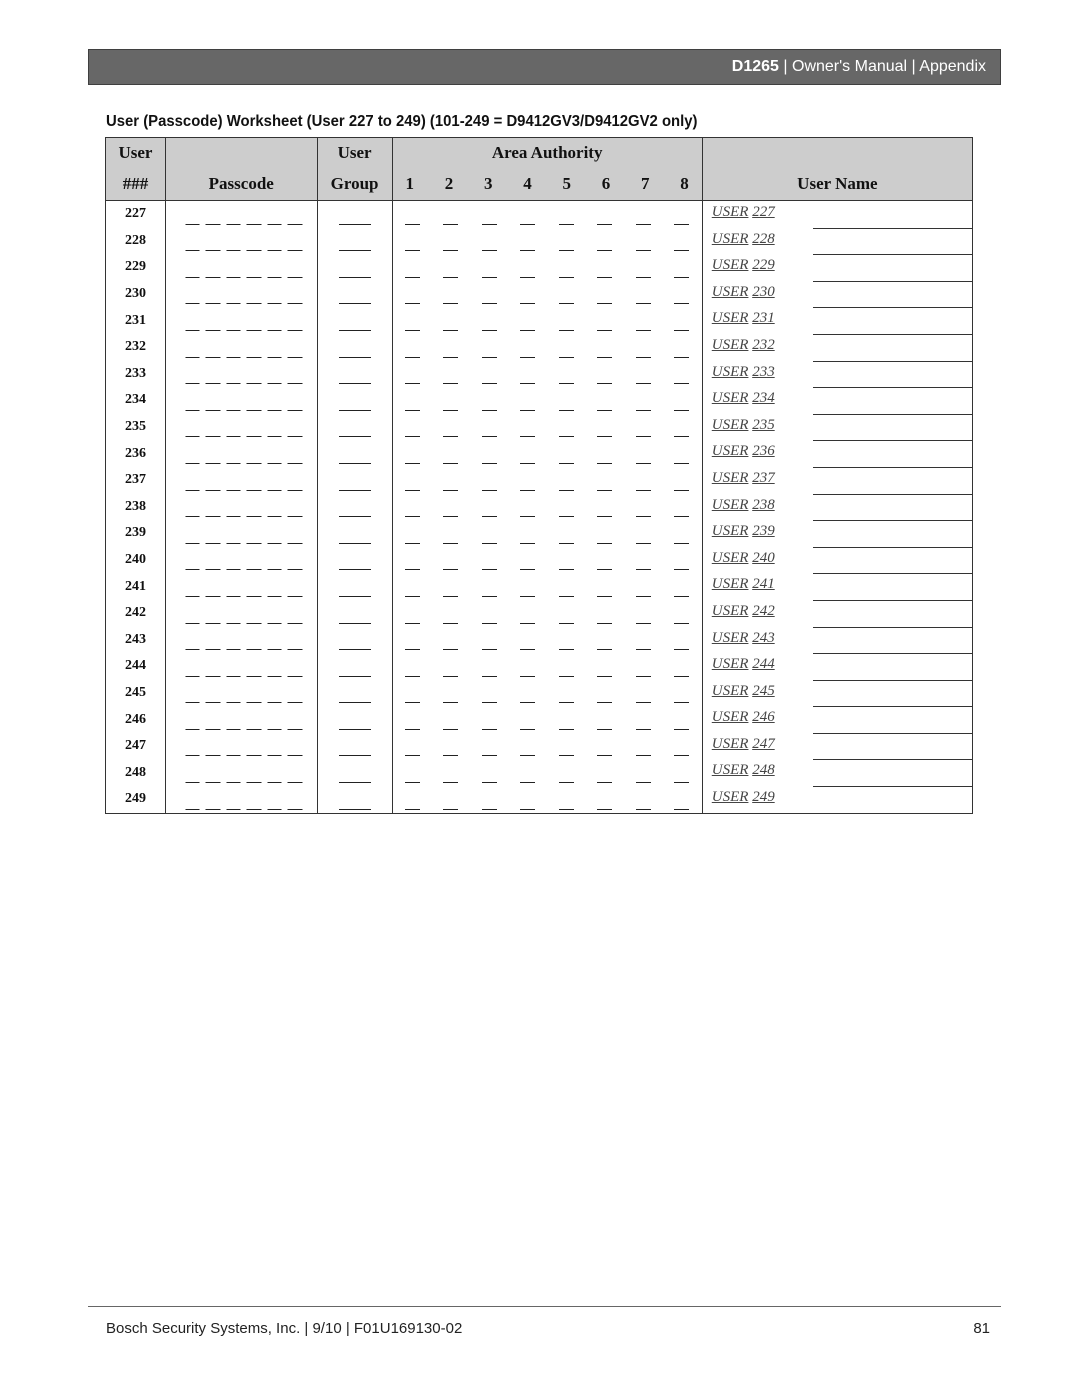  Describe the element at coordinates (837, 374) in the screenshot. I see `user-name-field: USER 233` at that location.